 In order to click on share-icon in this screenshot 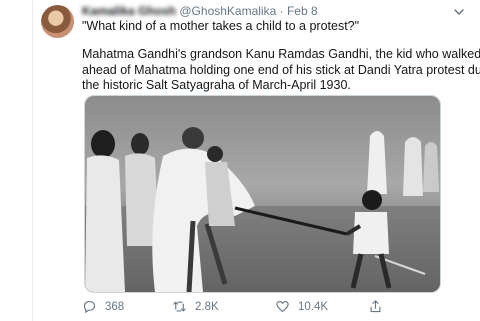, I will do `click(375, 306)`.